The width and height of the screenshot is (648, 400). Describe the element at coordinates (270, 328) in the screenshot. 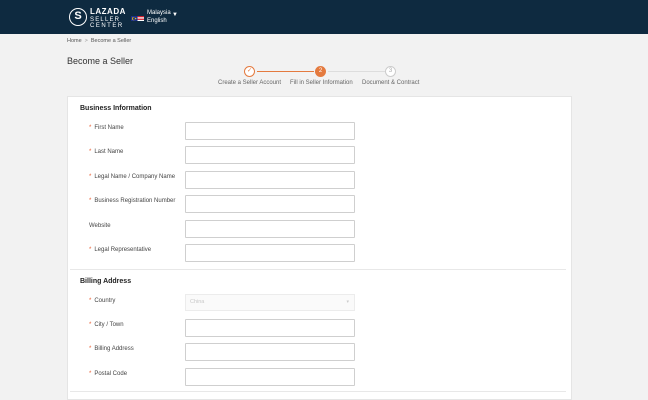

I see `city-input` at that location.